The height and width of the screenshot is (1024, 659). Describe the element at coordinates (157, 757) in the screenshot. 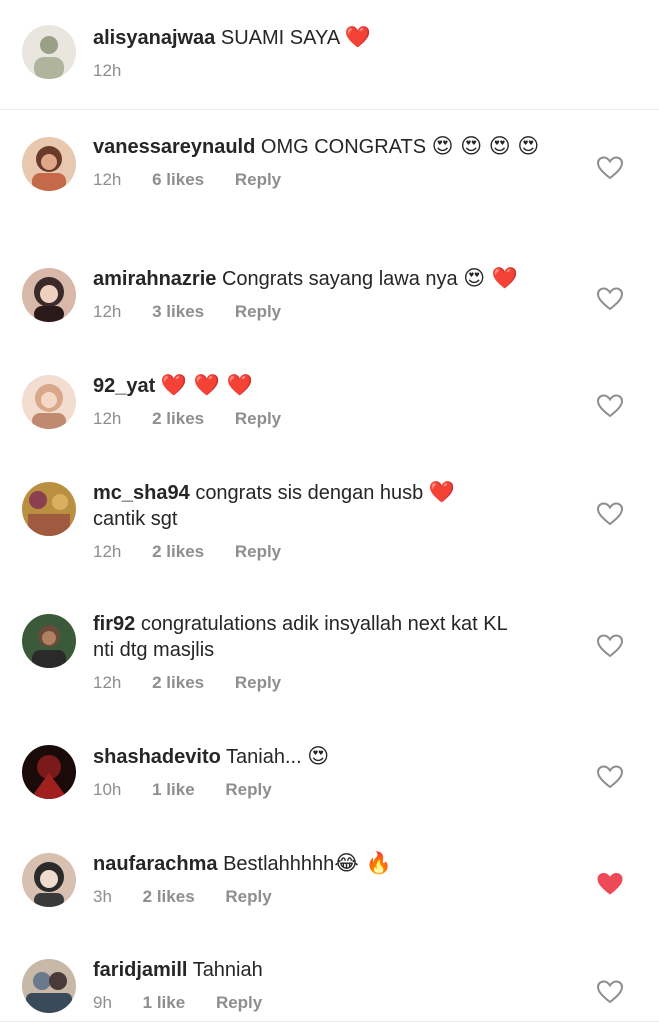

I see `comment-username: shashadevito` at that location.